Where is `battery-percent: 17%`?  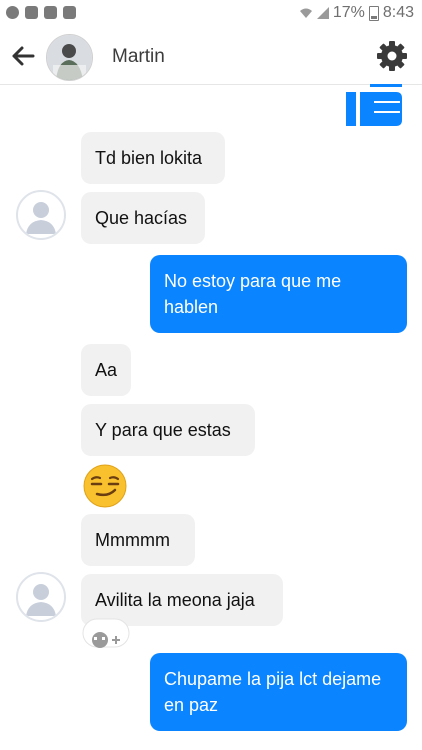 battery-percent: 17% is located at coordinates (348, 12).